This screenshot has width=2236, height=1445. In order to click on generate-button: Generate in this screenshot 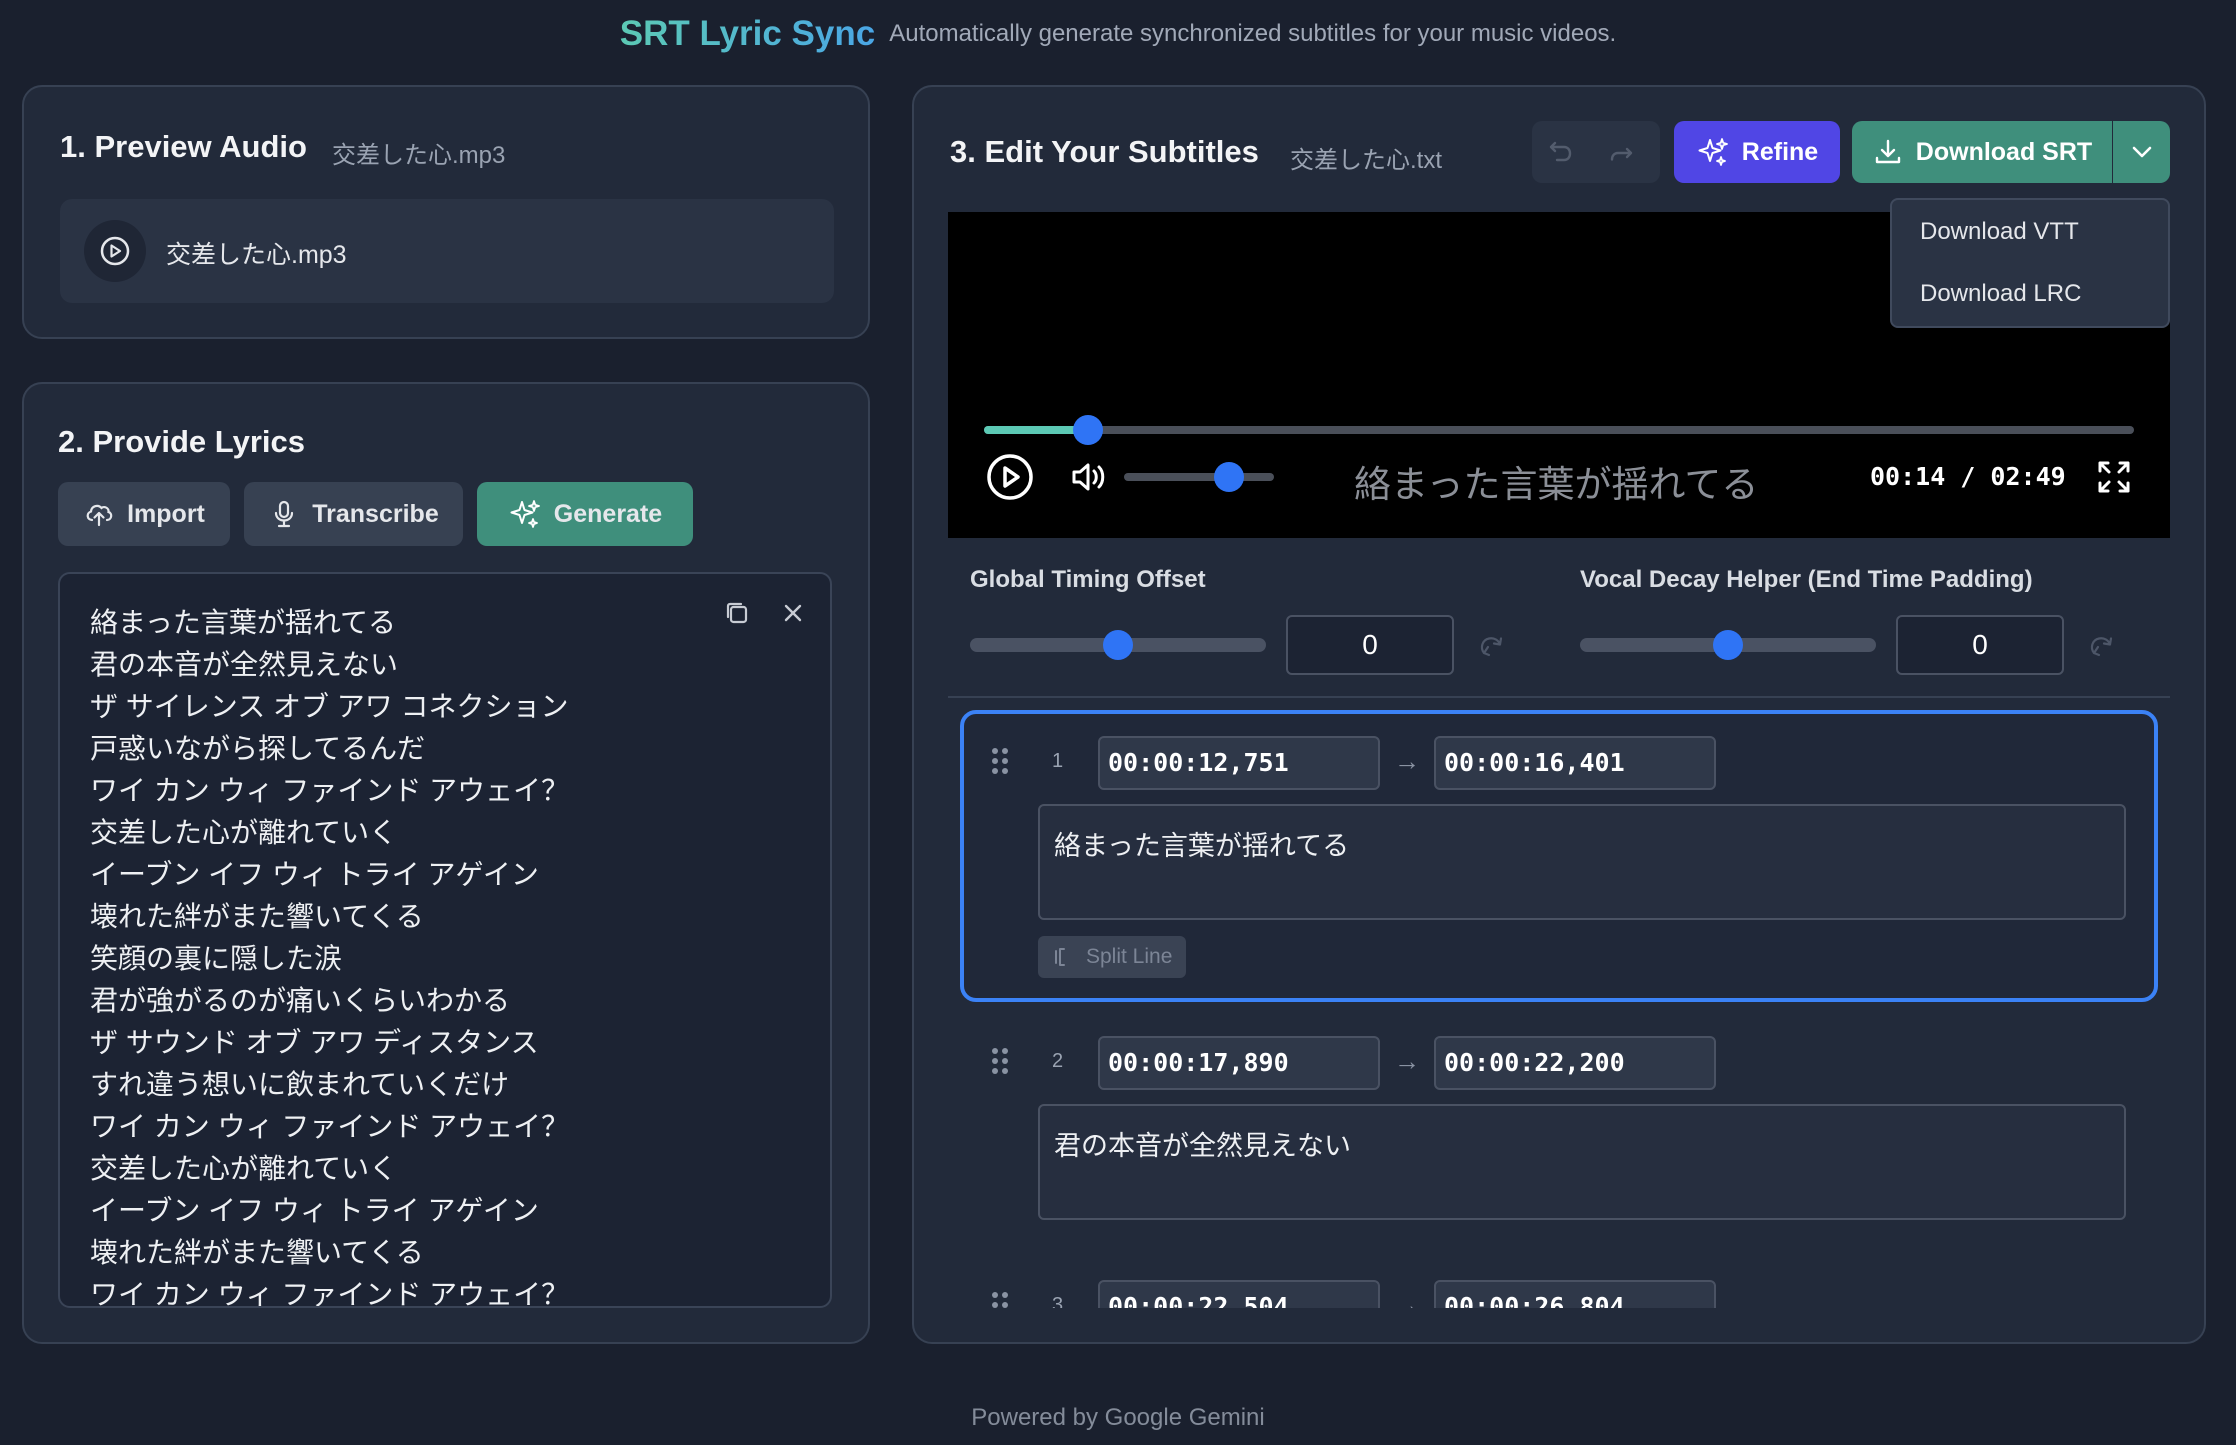, I will do `click(585, 514)`.